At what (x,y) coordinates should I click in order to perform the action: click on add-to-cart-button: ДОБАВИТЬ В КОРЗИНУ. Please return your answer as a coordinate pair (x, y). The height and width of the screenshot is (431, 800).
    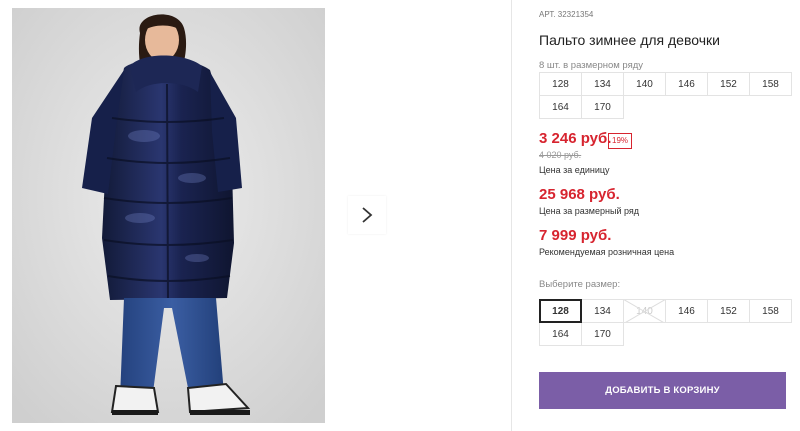
    Looking at the image, I should click on (662, 390).